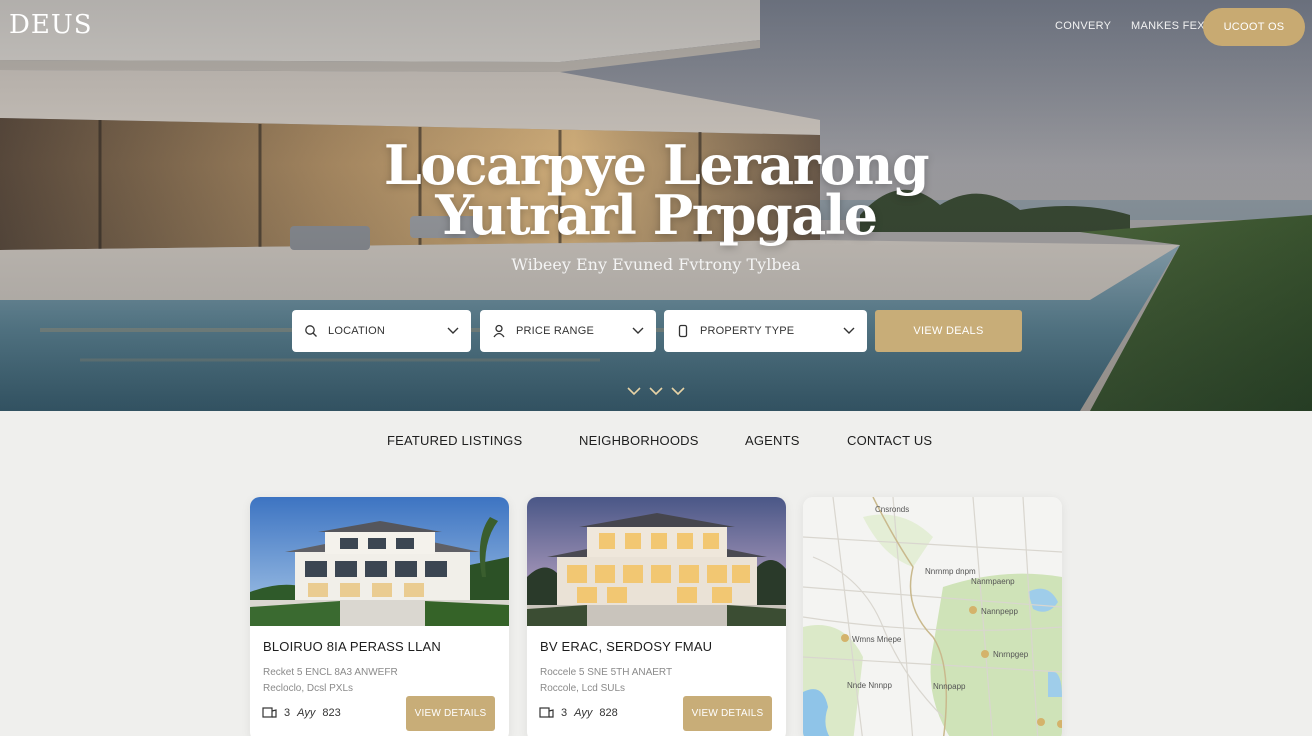 This screenshot has width=1312, height=736. What do you see at coordinates (639, 440) in the screenshot?
I see `nav-neighborhoods: NEIGHBORHOODS` at bounding box center [639, 440].